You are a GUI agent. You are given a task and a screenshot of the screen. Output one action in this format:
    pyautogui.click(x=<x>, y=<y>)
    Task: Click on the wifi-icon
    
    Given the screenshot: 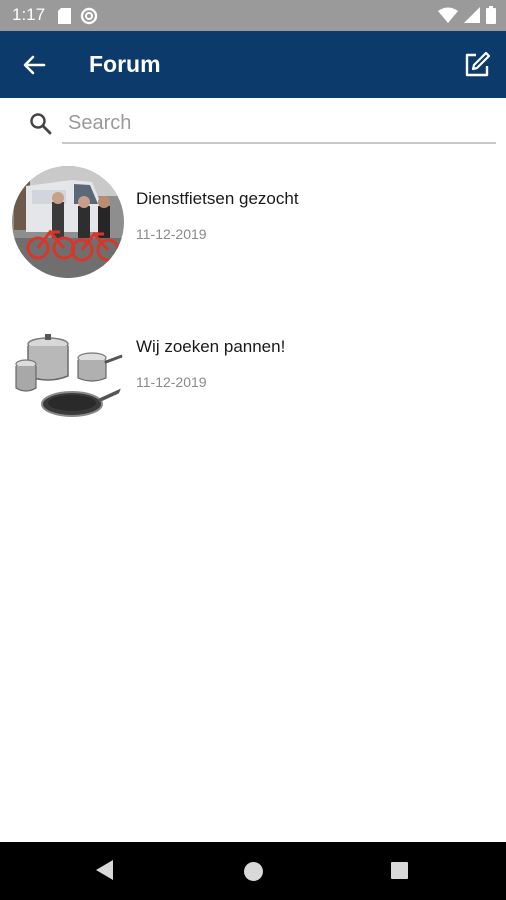 What is the action you would take?
    pyautogui.click(x=448, y=15)
    